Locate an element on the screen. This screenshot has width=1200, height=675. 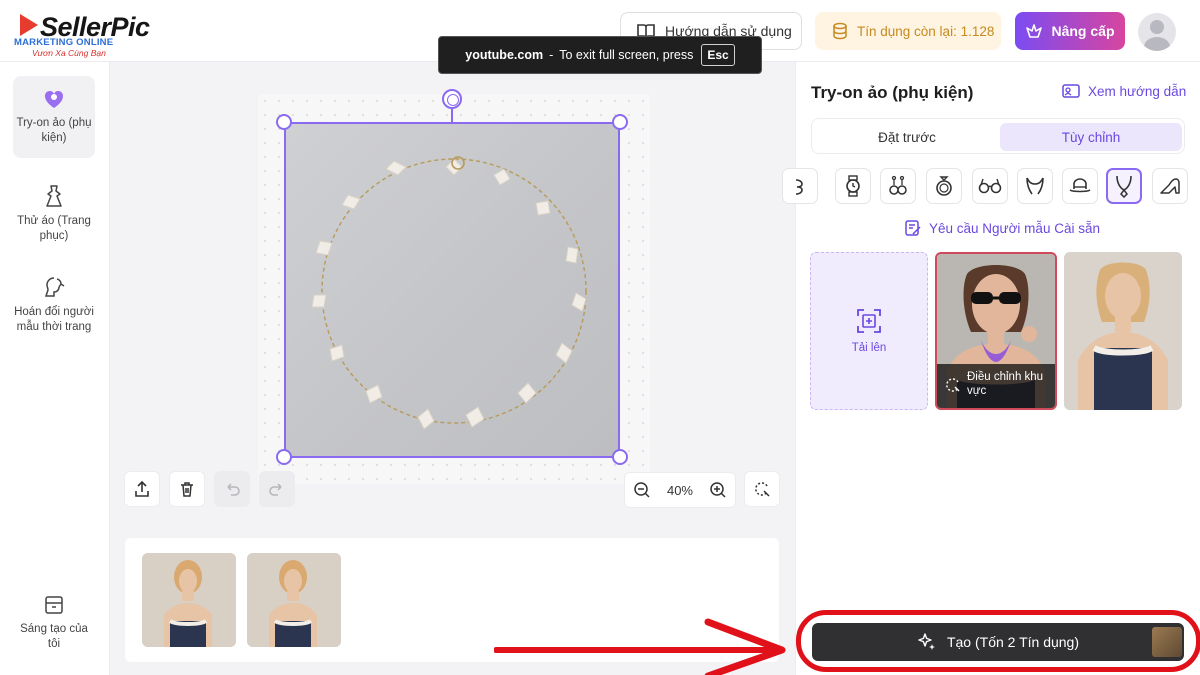
rotate-stem is located at coordinates (452, 115).